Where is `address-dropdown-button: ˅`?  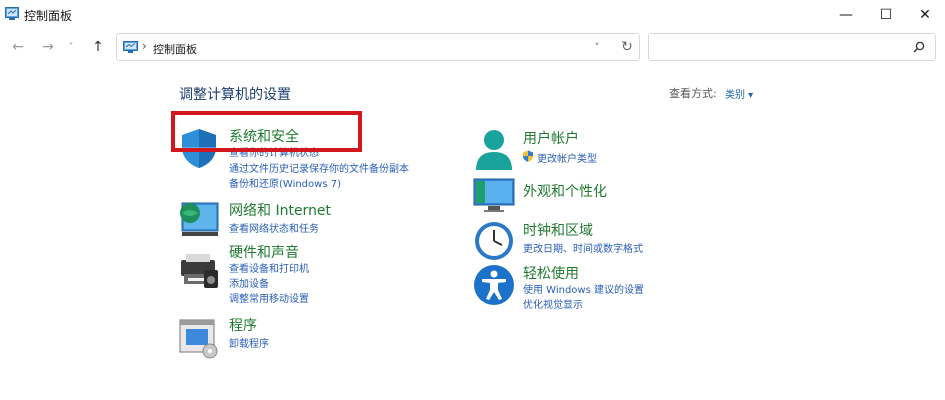
address-dropdown-button: ˅ is located at coordinates (597, 47).